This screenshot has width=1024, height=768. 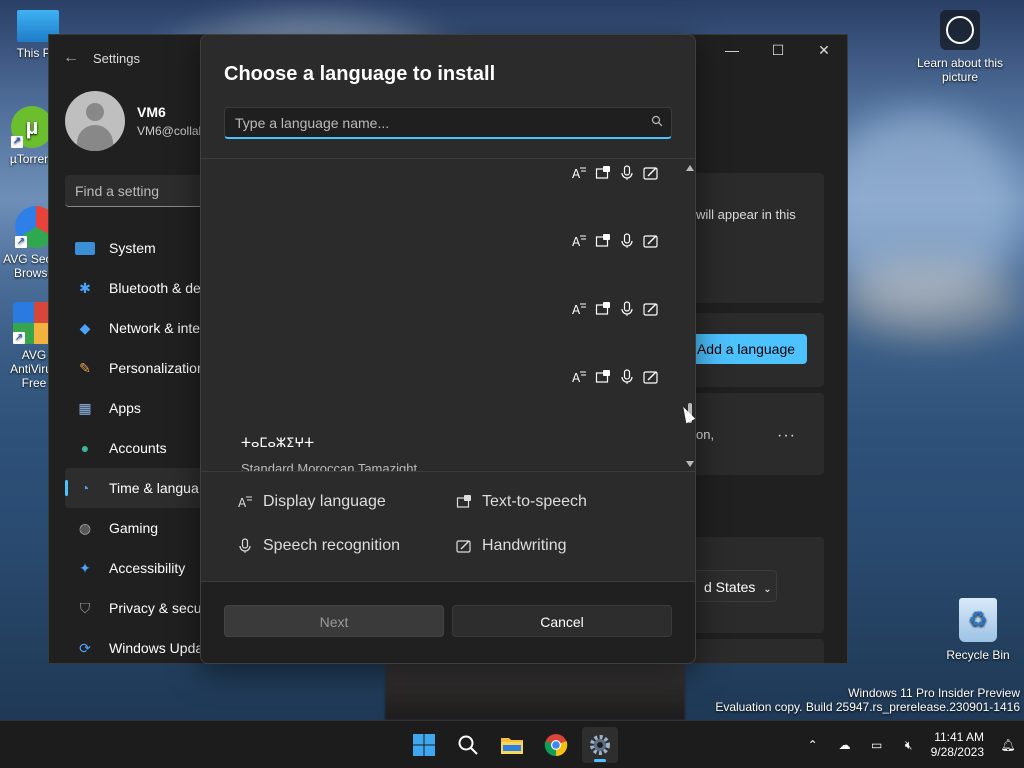 I want to click on chrome-button, so click(x=556, y=745).